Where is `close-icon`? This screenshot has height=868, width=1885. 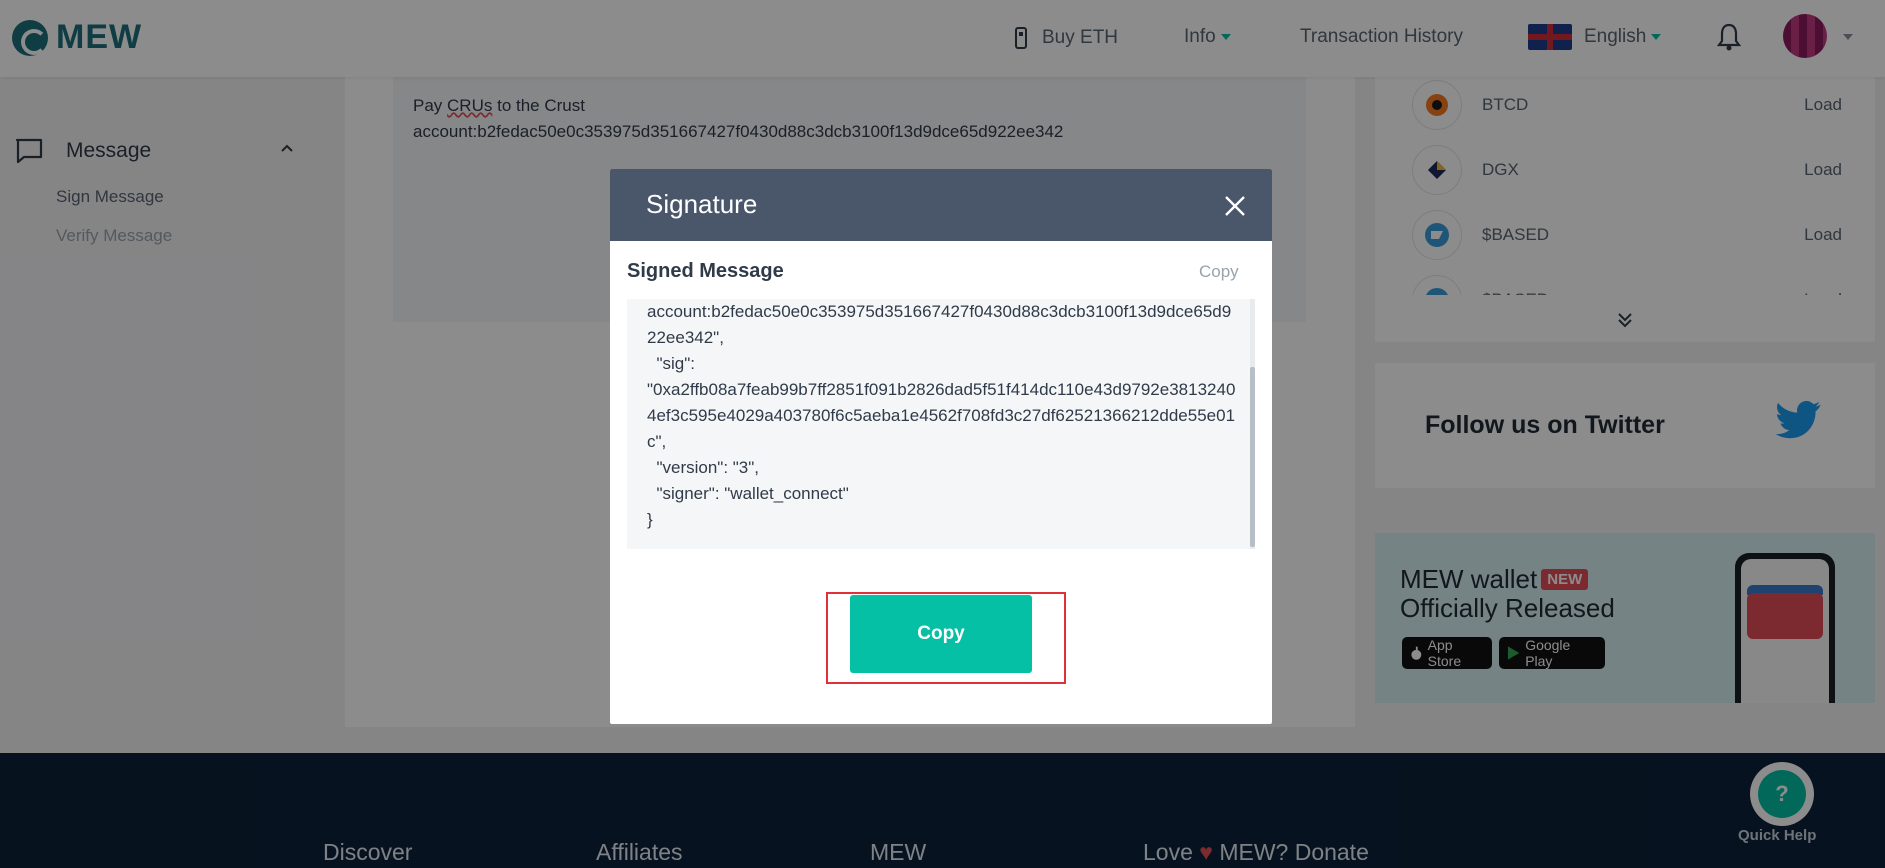 close-icon is located at coordinates (1235, 206).